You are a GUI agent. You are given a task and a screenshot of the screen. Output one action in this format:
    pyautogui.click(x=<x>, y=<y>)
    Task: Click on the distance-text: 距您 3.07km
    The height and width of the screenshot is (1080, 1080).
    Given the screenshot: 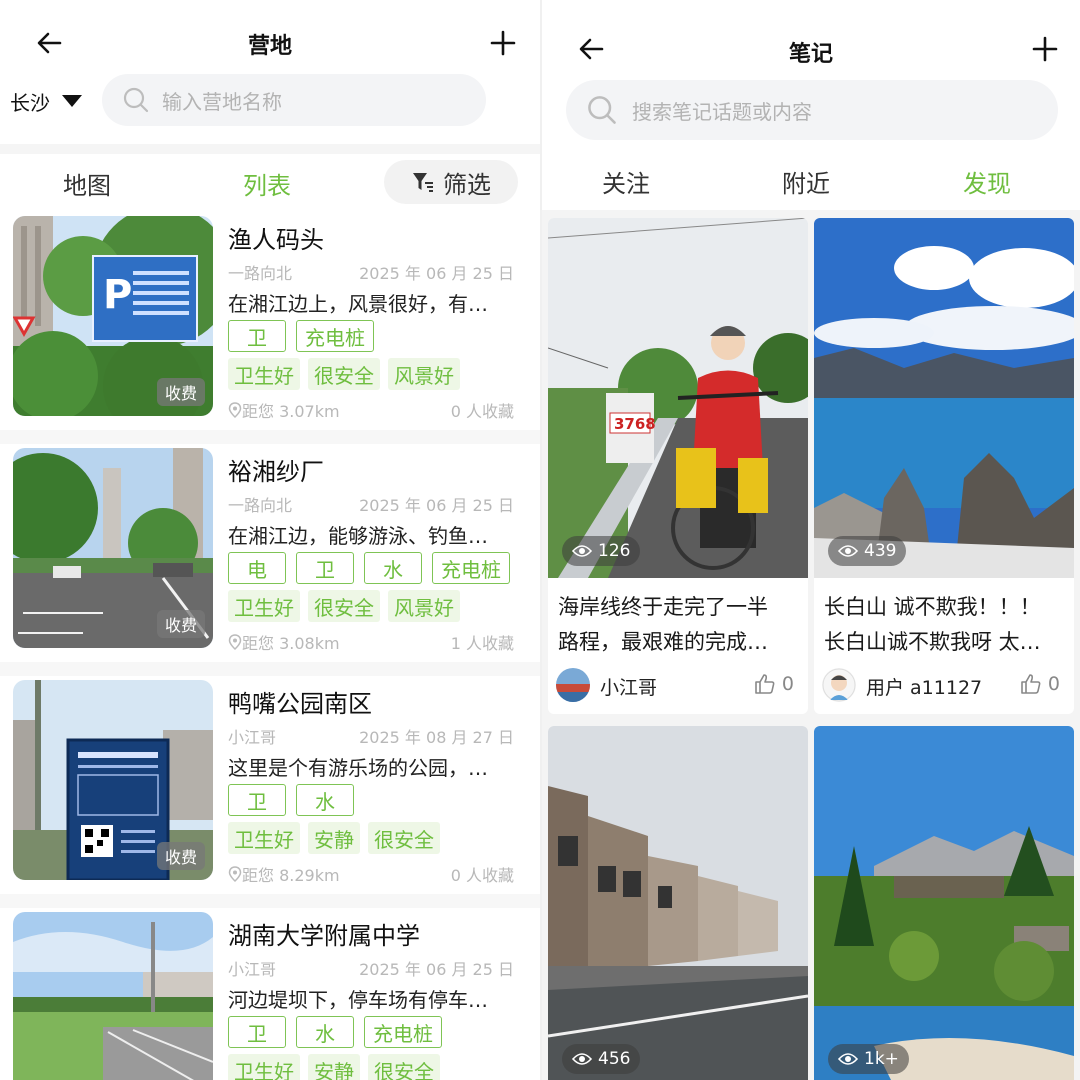 What is the action you would take?
    pyautogui.click(x=291, y=411)
    